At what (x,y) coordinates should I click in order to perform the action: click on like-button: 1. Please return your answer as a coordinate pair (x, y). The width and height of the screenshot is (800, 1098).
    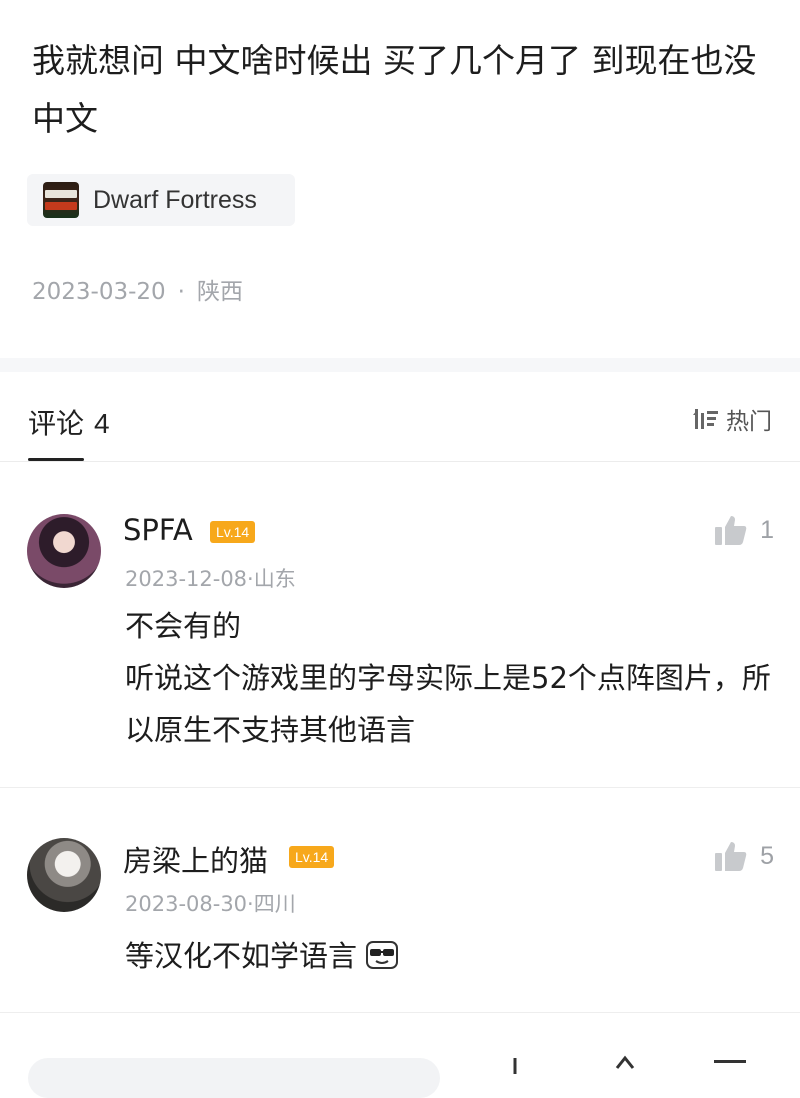
    Looking at the image, I should click on (744, 530).